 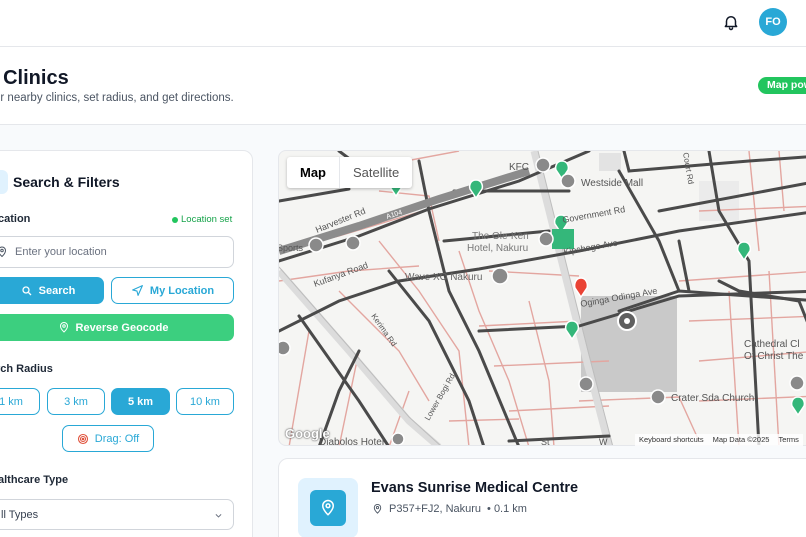 What do you see at coordinates (27, 290) in the screenshot?
I see `search-icon` at bounding box center [27, 290].